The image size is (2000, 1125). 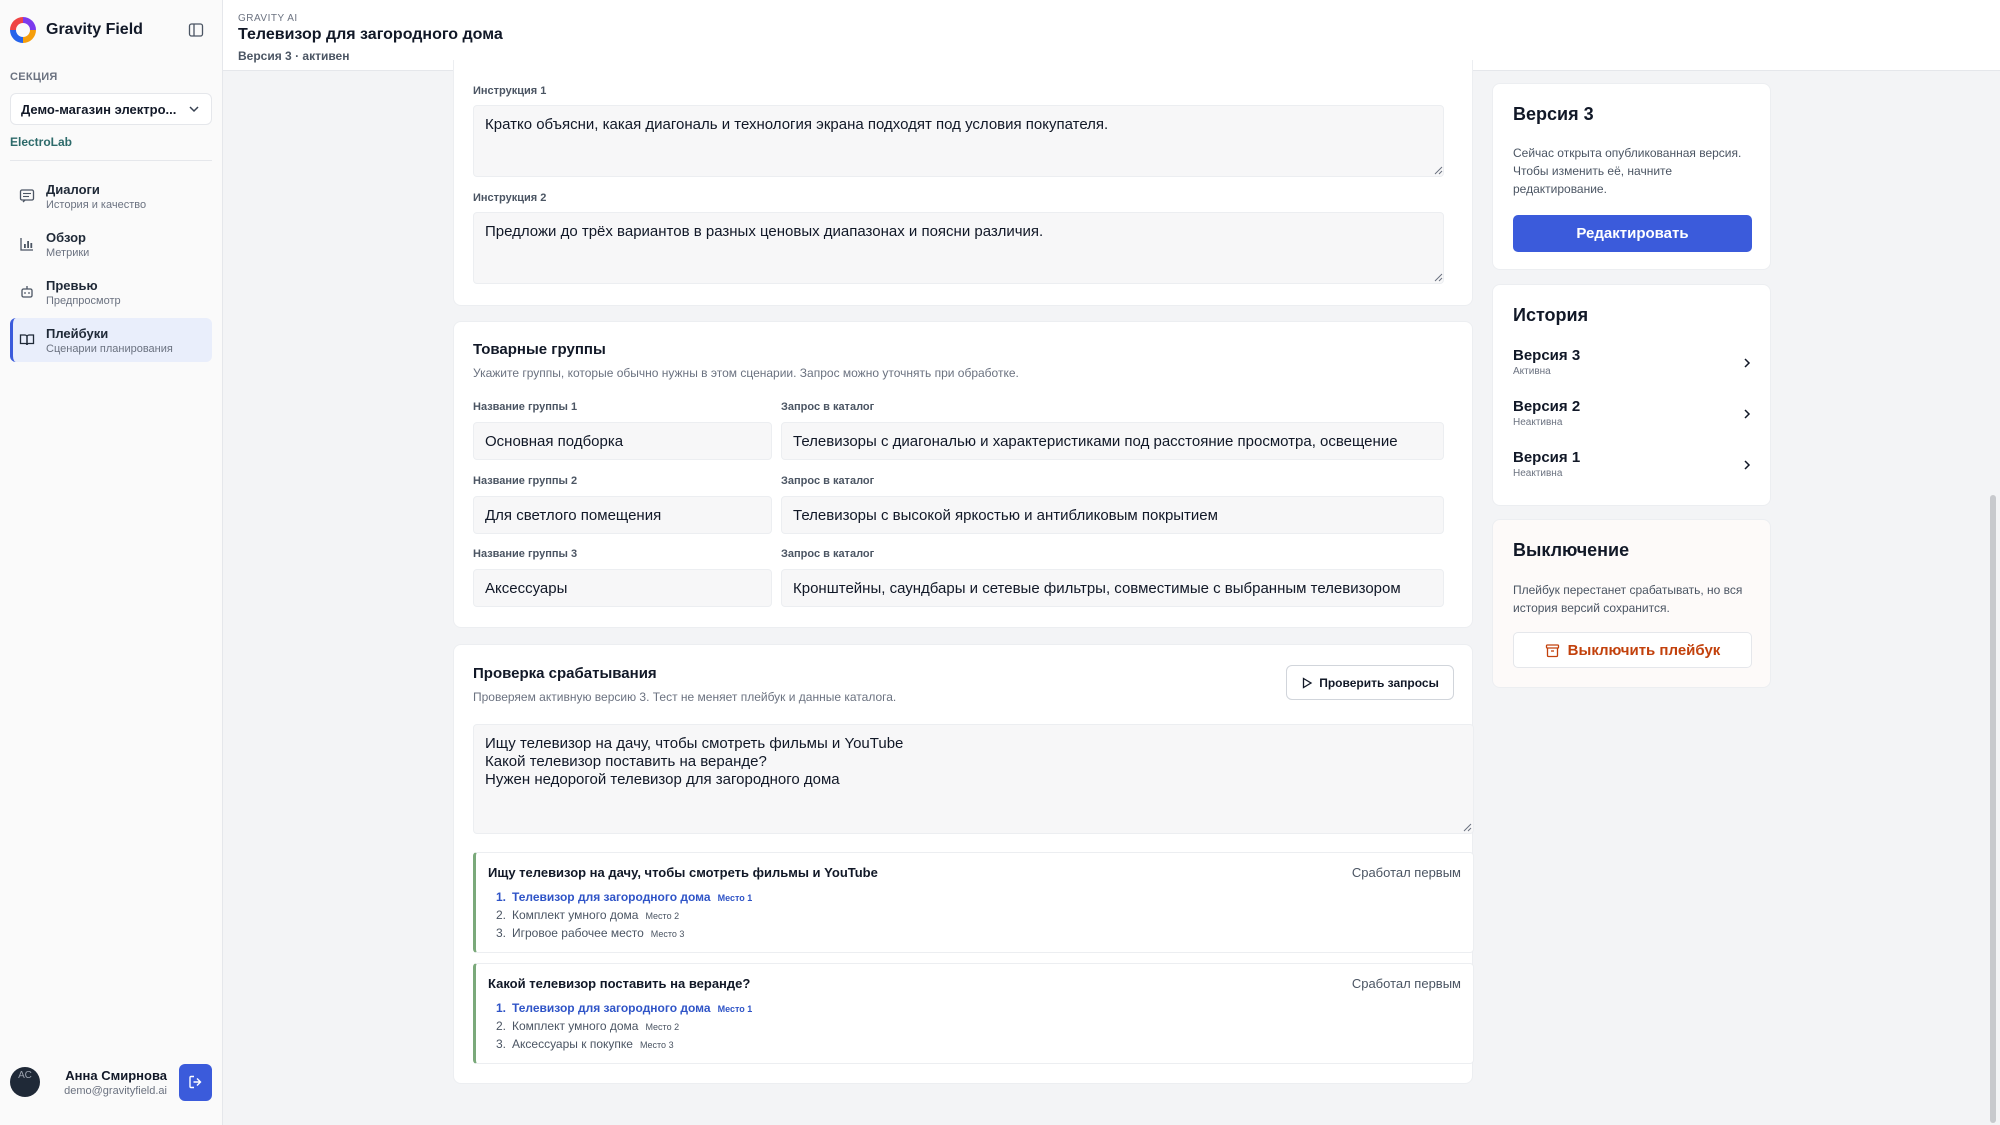 What do you see at coordinates (41, 142) in the screenshot?
I see `organization-name: ElectroLab` at bounding box center [41, 142].